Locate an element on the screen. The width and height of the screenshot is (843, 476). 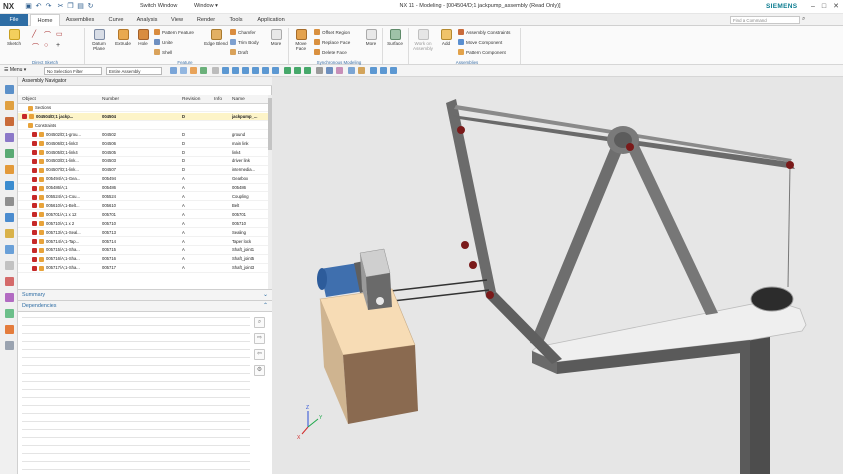
reports-icon is located at coordinates (9, 329).